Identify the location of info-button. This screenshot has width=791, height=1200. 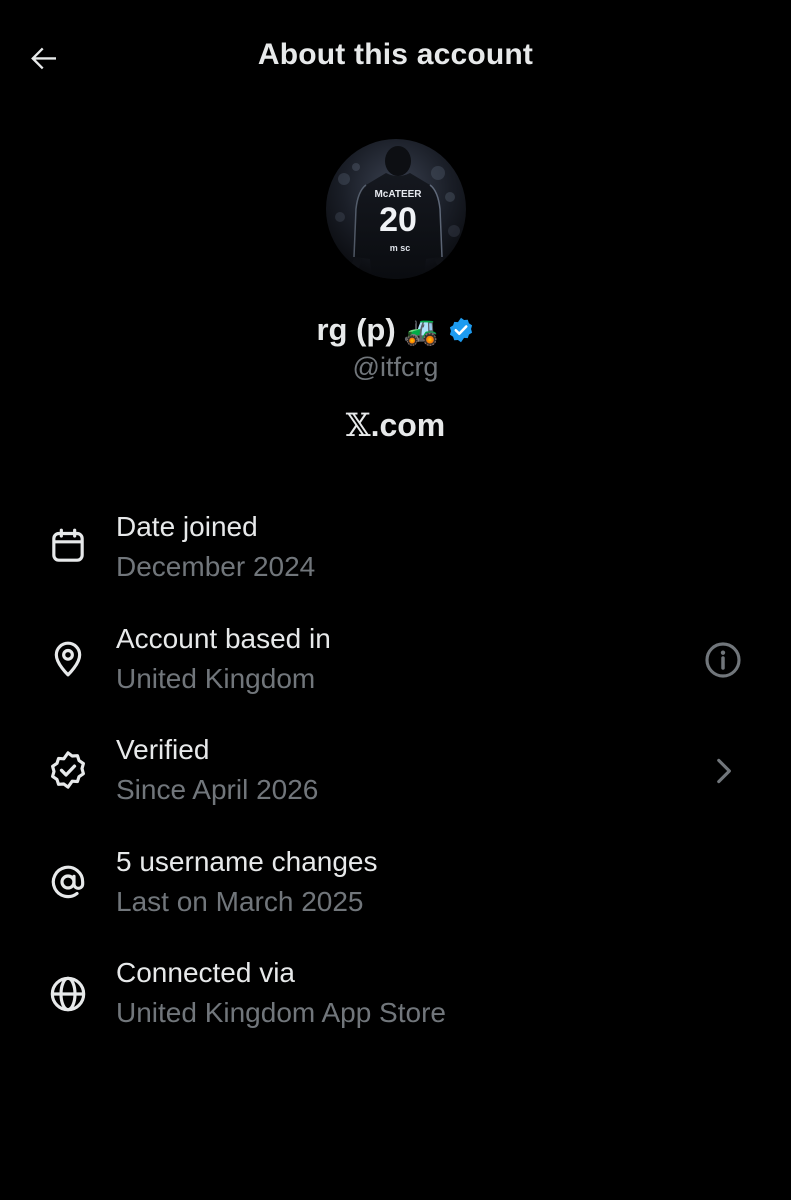
(723, 660).